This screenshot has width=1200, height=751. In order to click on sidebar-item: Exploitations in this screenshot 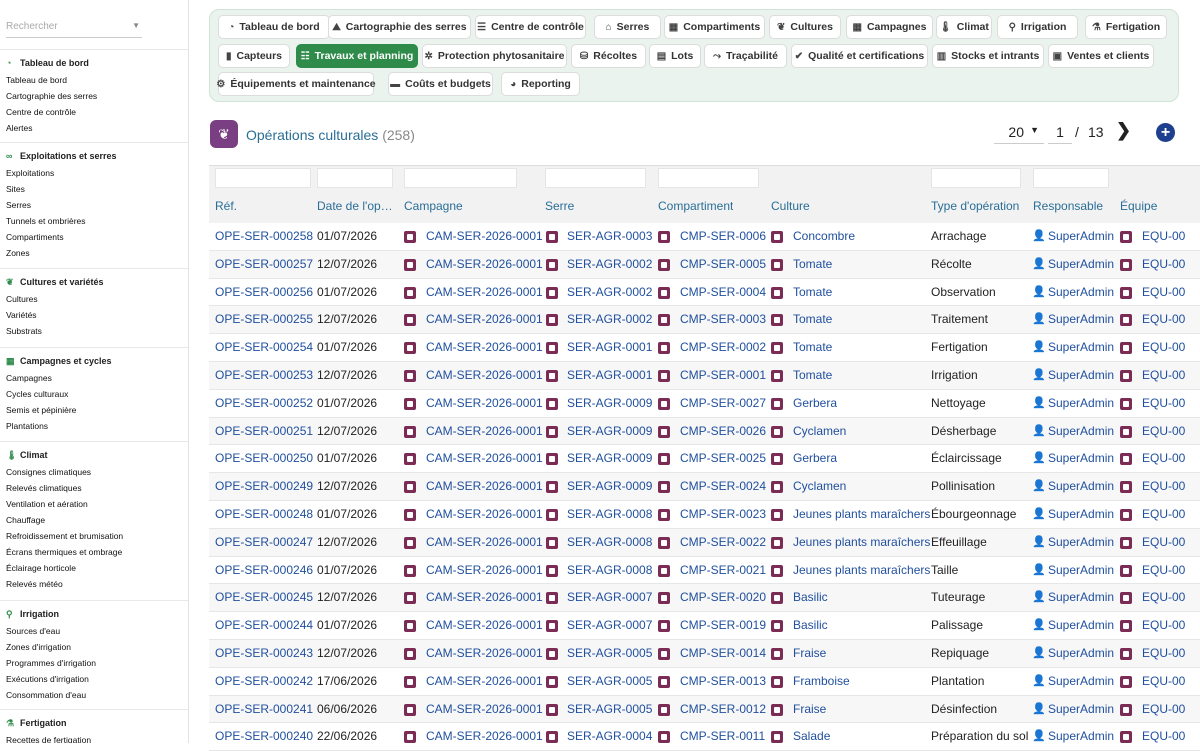, I will do `click(30, 173)`.